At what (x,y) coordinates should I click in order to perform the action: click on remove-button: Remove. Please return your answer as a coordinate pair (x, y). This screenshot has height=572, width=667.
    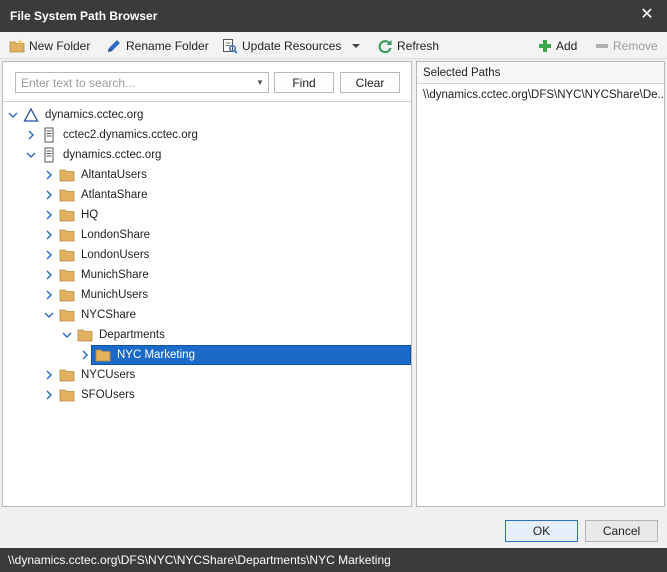
    Looking at the image, I should click on (626, 46).